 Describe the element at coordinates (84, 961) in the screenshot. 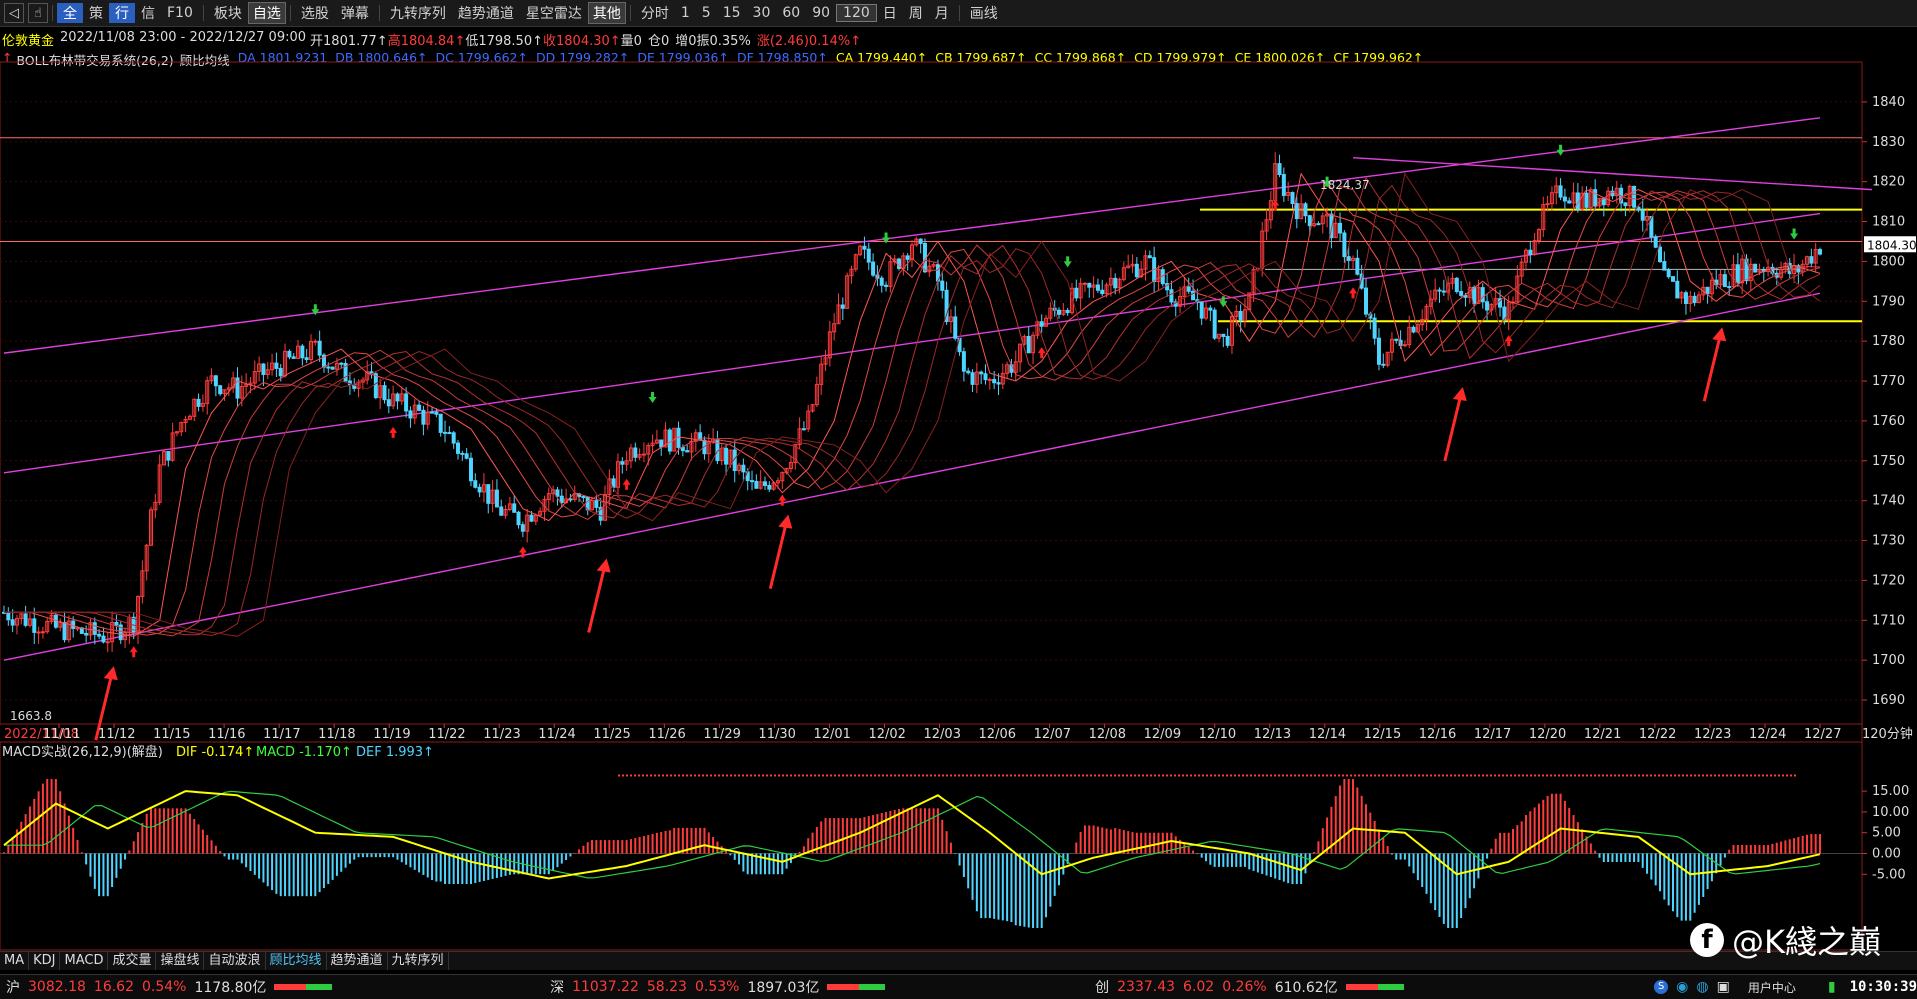

I see `tab-macd: MACD` at that location.